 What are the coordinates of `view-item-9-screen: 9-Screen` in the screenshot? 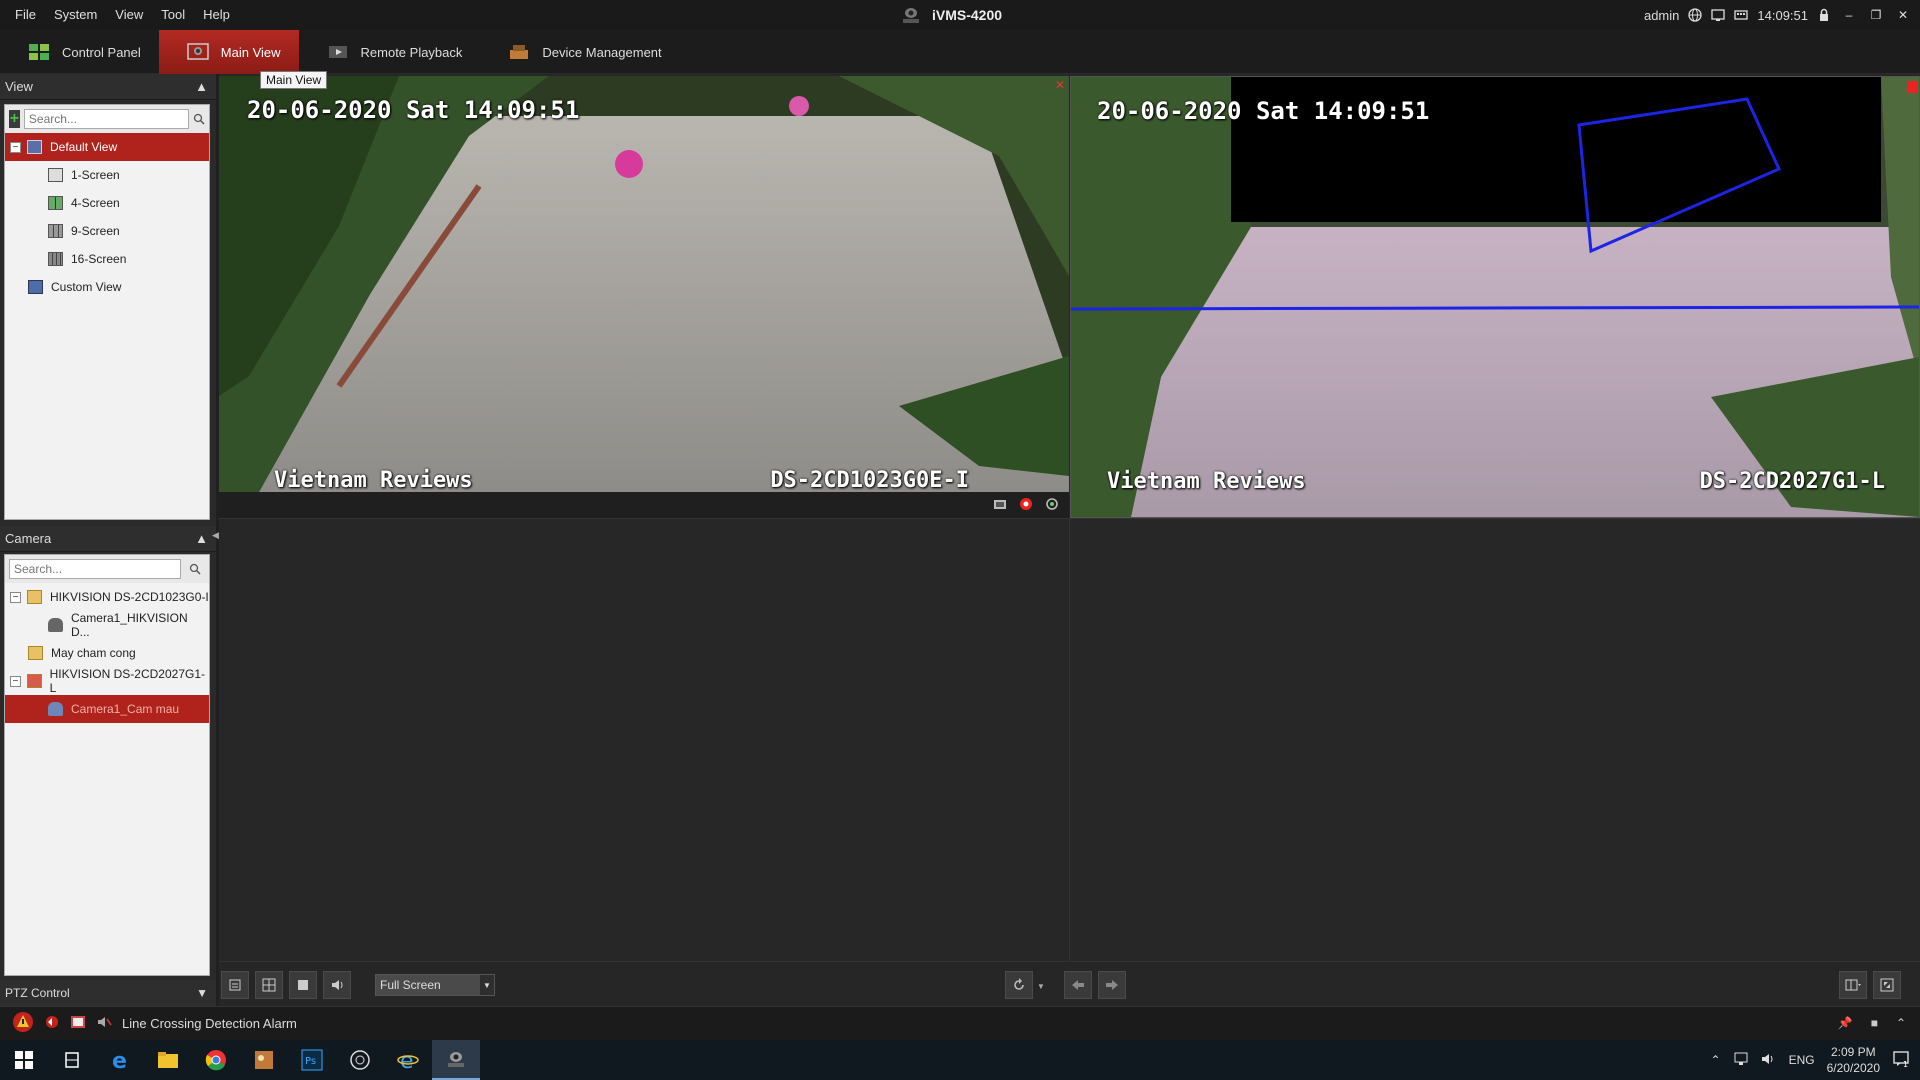 It's located at (107, 231).